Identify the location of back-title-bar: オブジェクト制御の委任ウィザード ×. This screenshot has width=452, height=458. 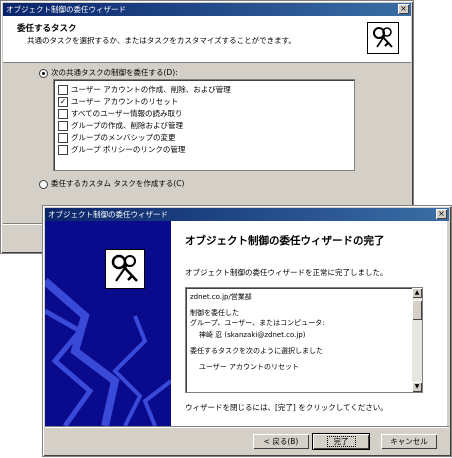
(207, 9).